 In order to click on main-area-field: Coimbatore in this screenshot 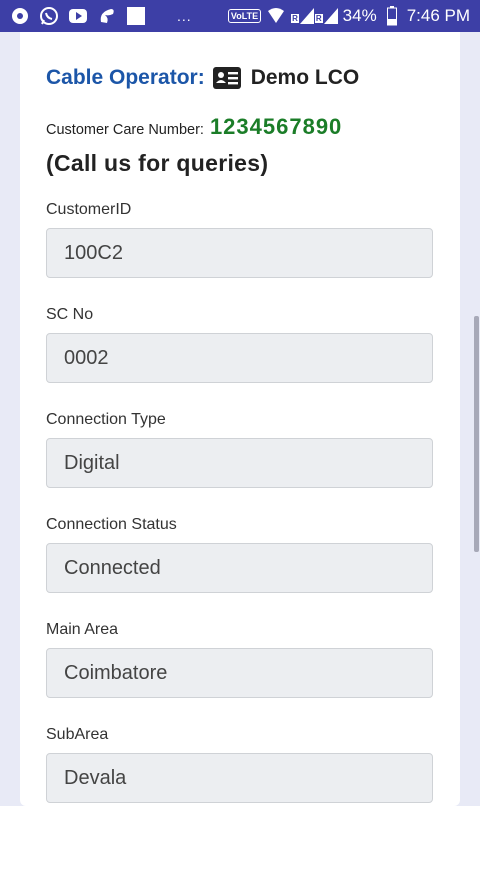, I will do `click(239, 673)`.